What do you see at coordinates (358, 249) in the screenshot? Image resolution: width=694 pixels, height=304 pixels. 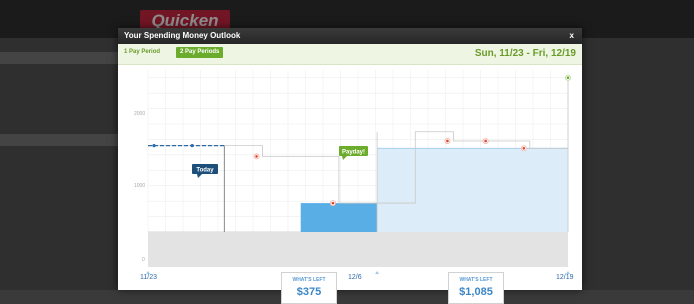 I see `summary-band` at bounding box center [358, 249].